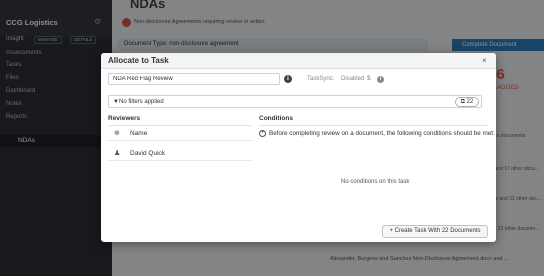 The width and height of the screenshot is (544, 276). Describe the element at coordinates (124, 118) in the screenshot. I see `reviewers-heading: Reviewers` at that location.